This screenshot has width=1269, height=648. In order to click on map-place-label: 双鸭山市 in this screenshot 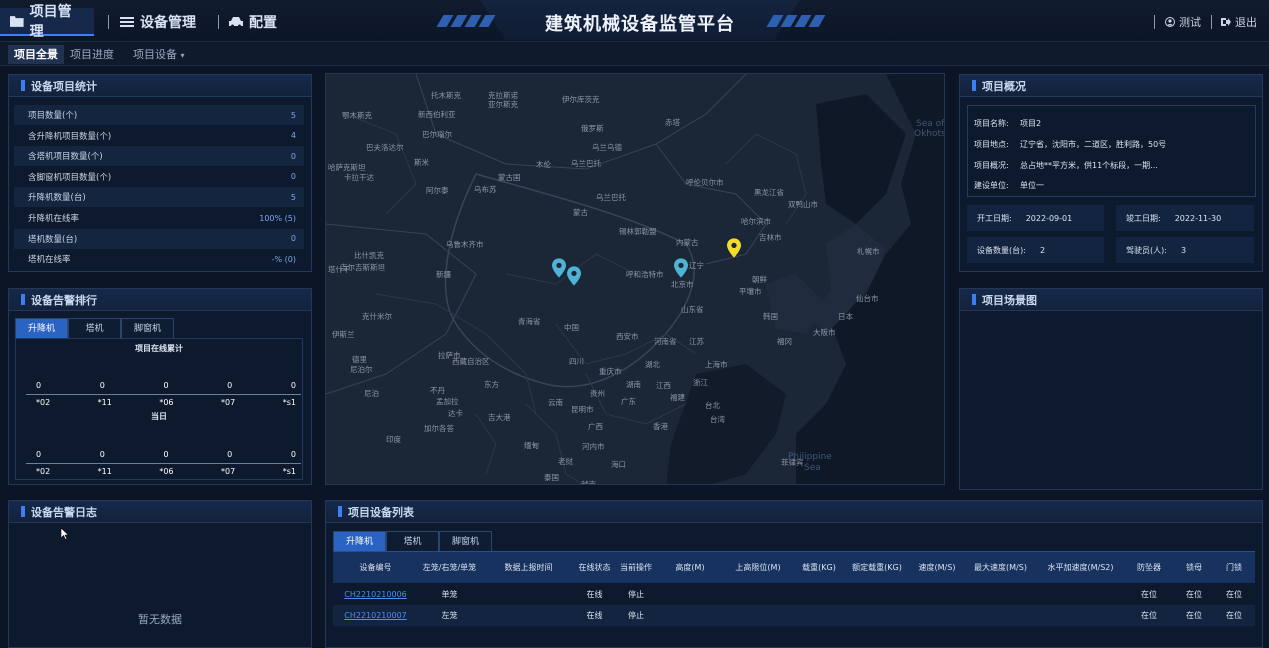, I will do `click(803, 204)`.